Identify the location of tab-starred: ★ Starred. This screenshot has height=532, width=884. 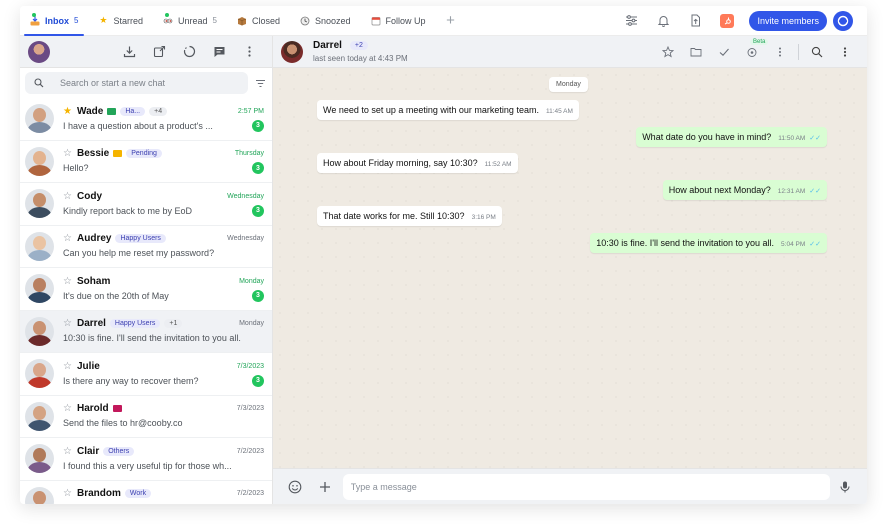
(120, 21).